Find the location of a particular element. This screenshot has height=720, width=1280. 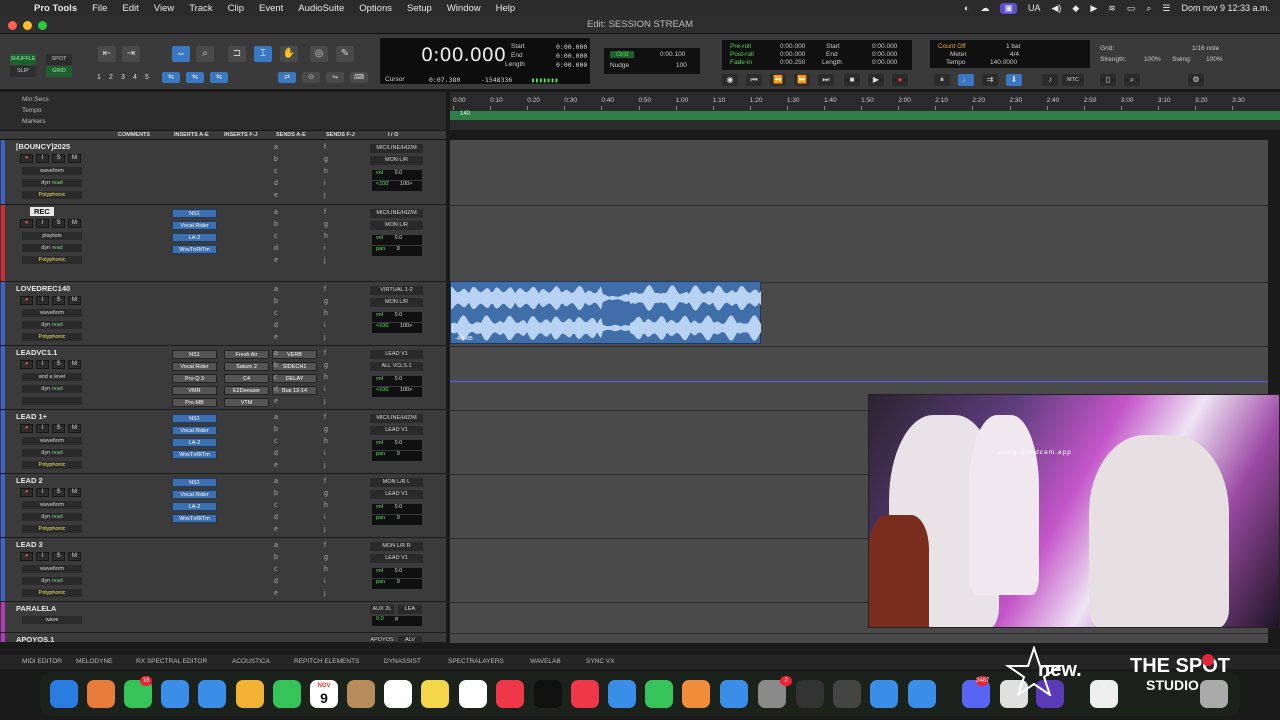

wait-for-note-icon: ⏸ is located at coordinates (942, 80).